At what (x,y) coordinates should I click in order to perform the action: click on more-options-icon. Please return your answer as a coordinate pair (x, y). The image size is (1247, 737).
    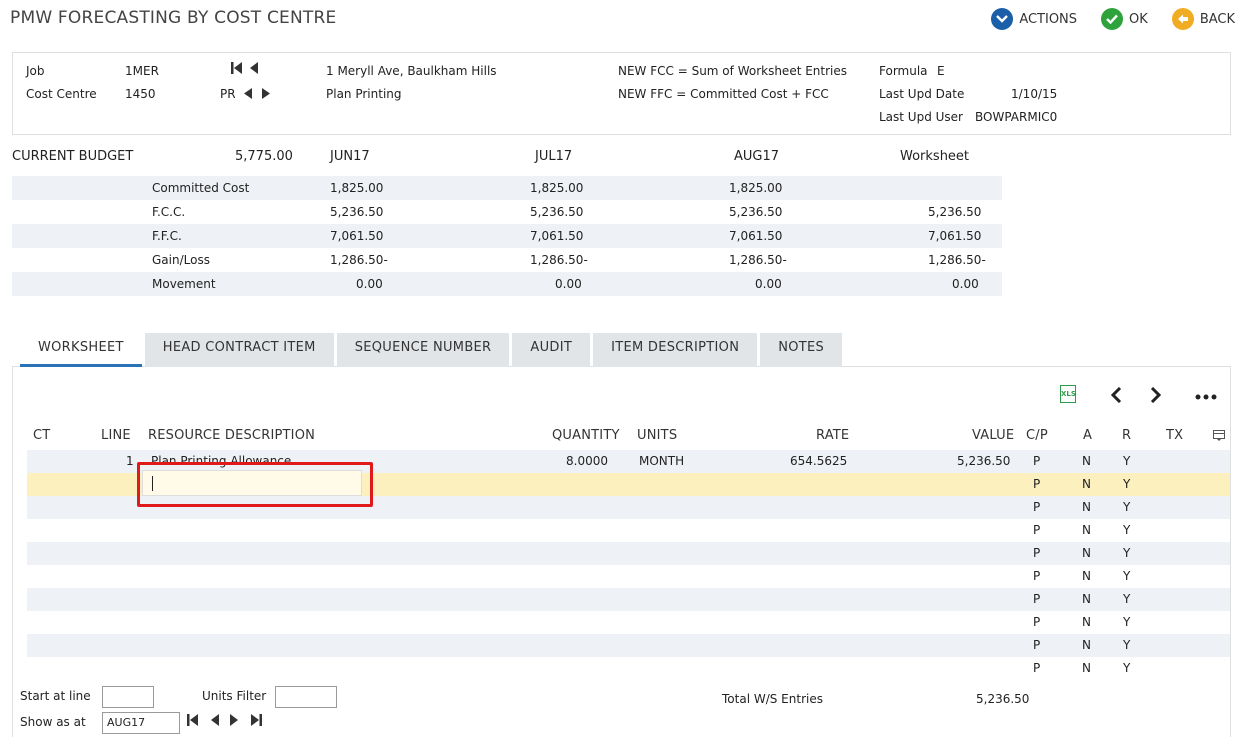
    Looking at the image, I should click on (1206, 394).